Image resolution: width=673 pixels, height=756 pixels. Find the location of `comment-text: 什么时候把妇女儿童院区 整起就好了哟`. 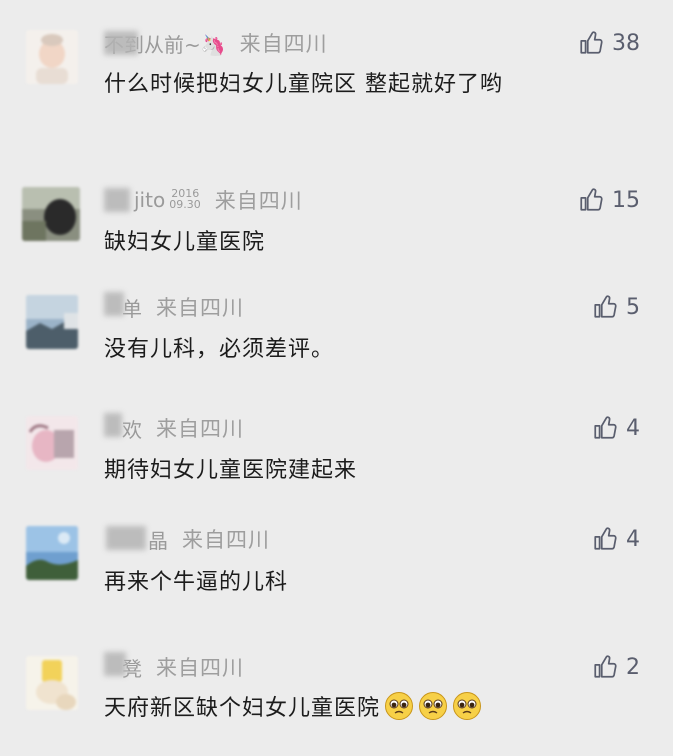

comment-text: 什么时候把妇女儿童院区 整起就好了哟 is located at coordinates (303, 84).